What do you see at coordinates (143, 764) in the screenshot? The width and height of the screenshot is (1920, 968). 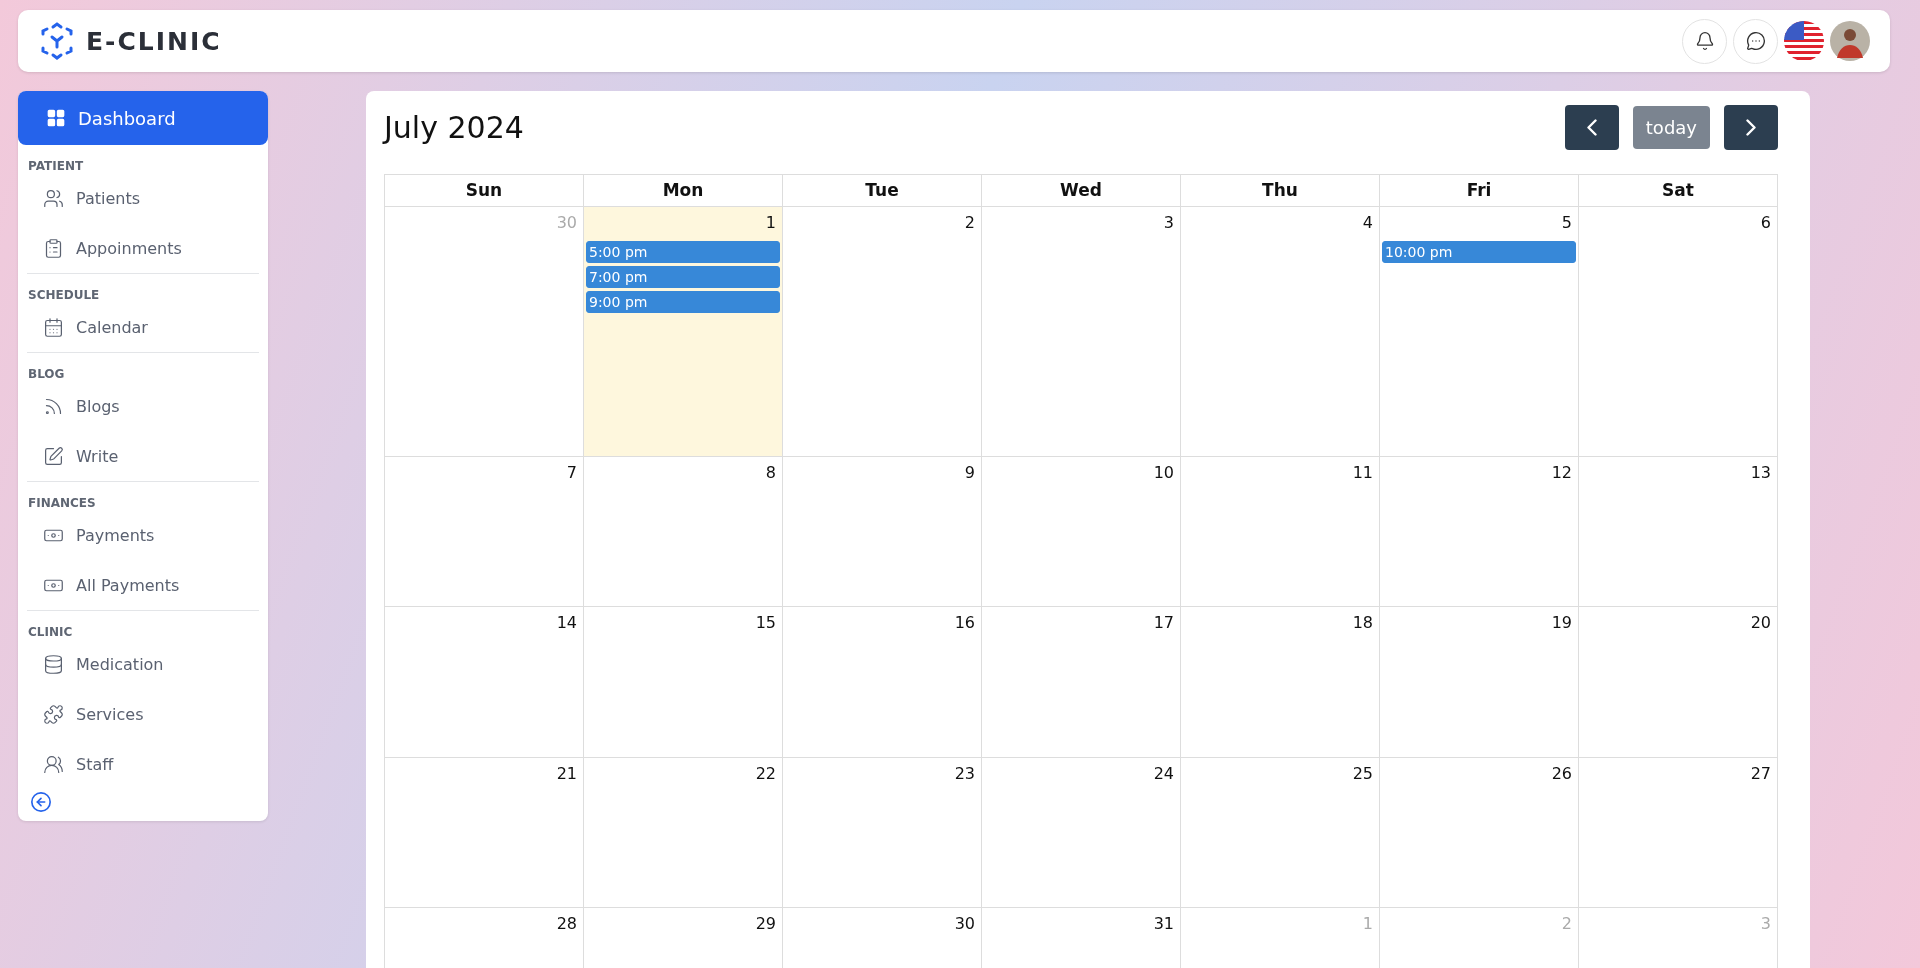 I see `sidebar-item: Staff` at bounding box center [143, 764].